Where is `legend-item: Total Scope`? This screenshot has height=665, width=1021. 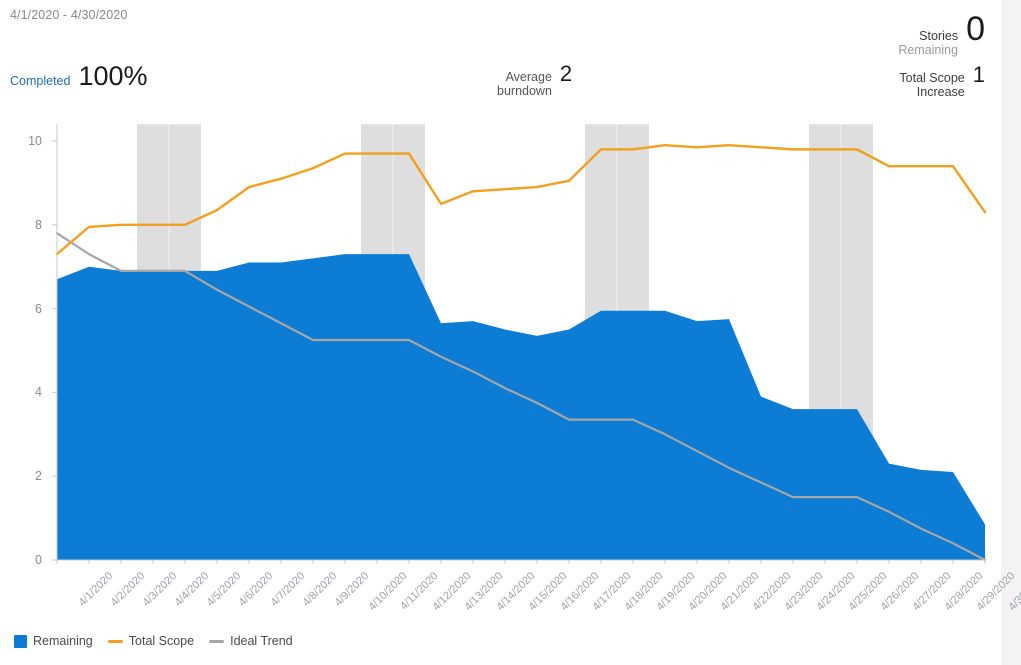
legend-item: Total Scope is located at coordinates (151, 641).